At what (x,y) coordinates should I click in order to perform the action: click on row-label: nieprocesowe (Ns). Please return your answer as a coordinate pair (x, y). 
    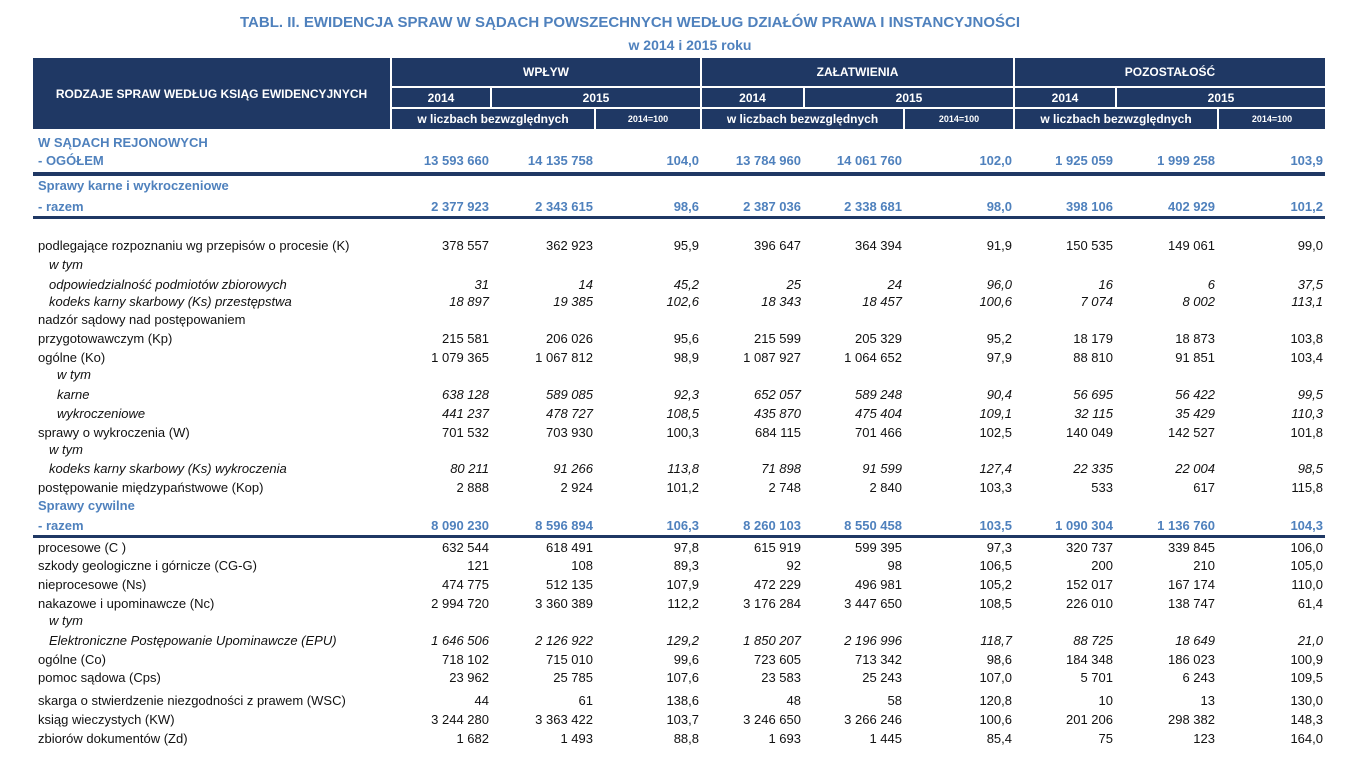
    Looking at the image, I should click on (92, 584).